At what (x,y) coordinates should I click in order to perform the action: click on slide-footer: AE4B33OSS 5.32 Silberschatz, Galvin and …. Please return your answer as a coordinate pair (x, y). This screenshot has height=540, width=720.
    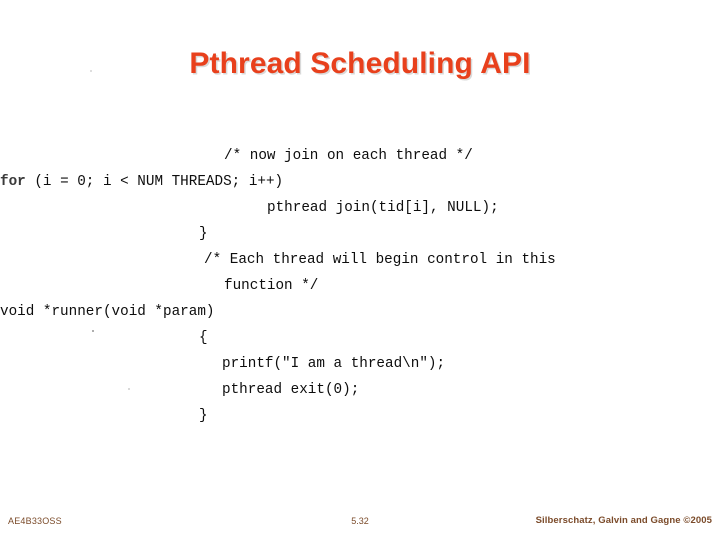
    Looking at the image, I should click on (360, 525).